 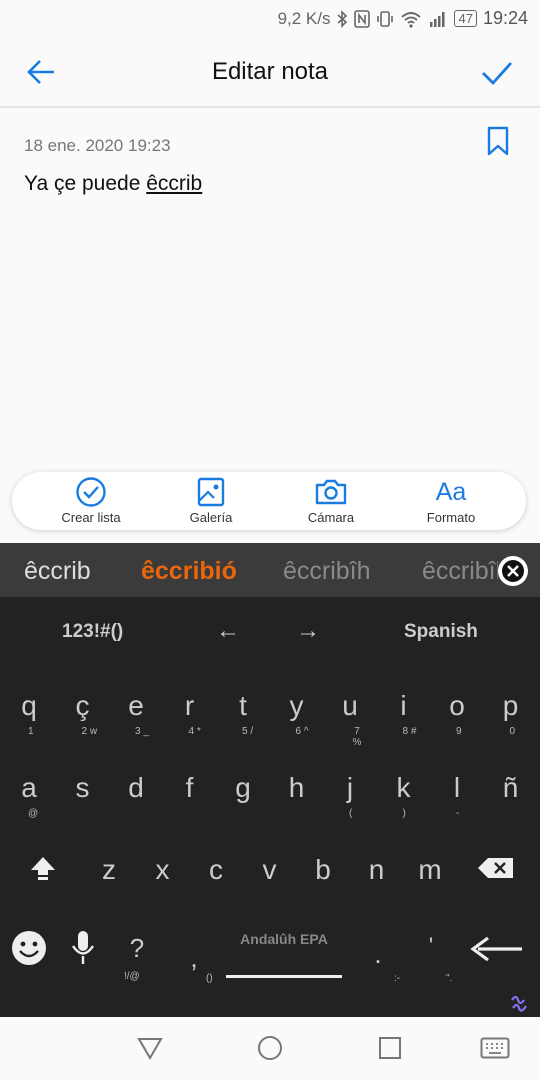 I want to click on enter-key, so click(x=497, y=949).